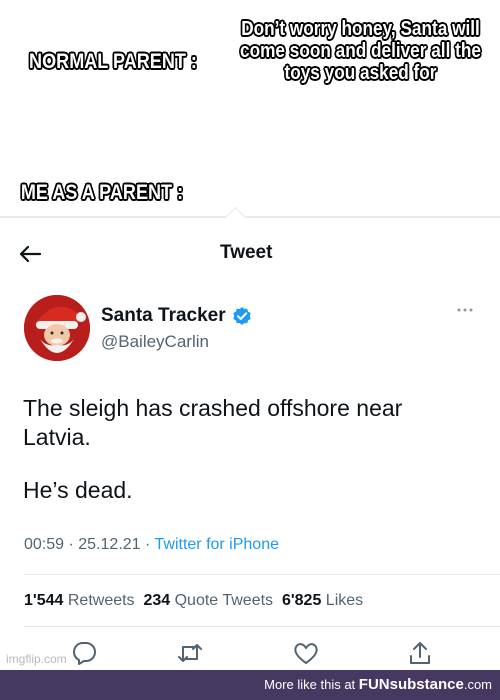 The image size is (500, 700). Describe the element at coordinates (224, 600) in the screenshot. I see `quote-label: Quote Tweets` at that location.